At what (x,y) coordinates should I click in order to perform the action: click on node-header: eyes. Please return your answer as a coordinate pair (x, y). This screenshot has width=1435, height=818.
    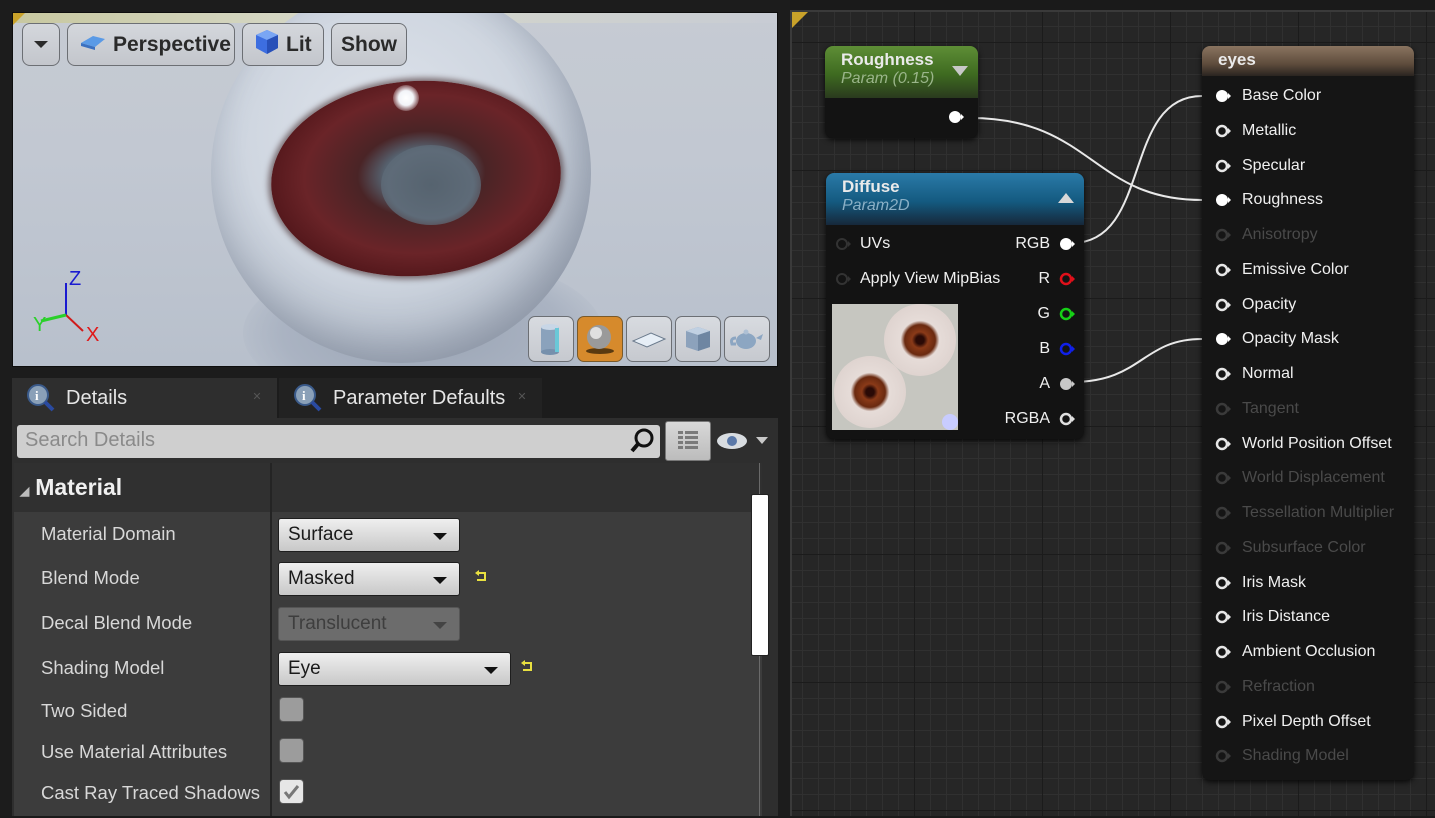
    Looking at the image, I should click on (1308, 61).